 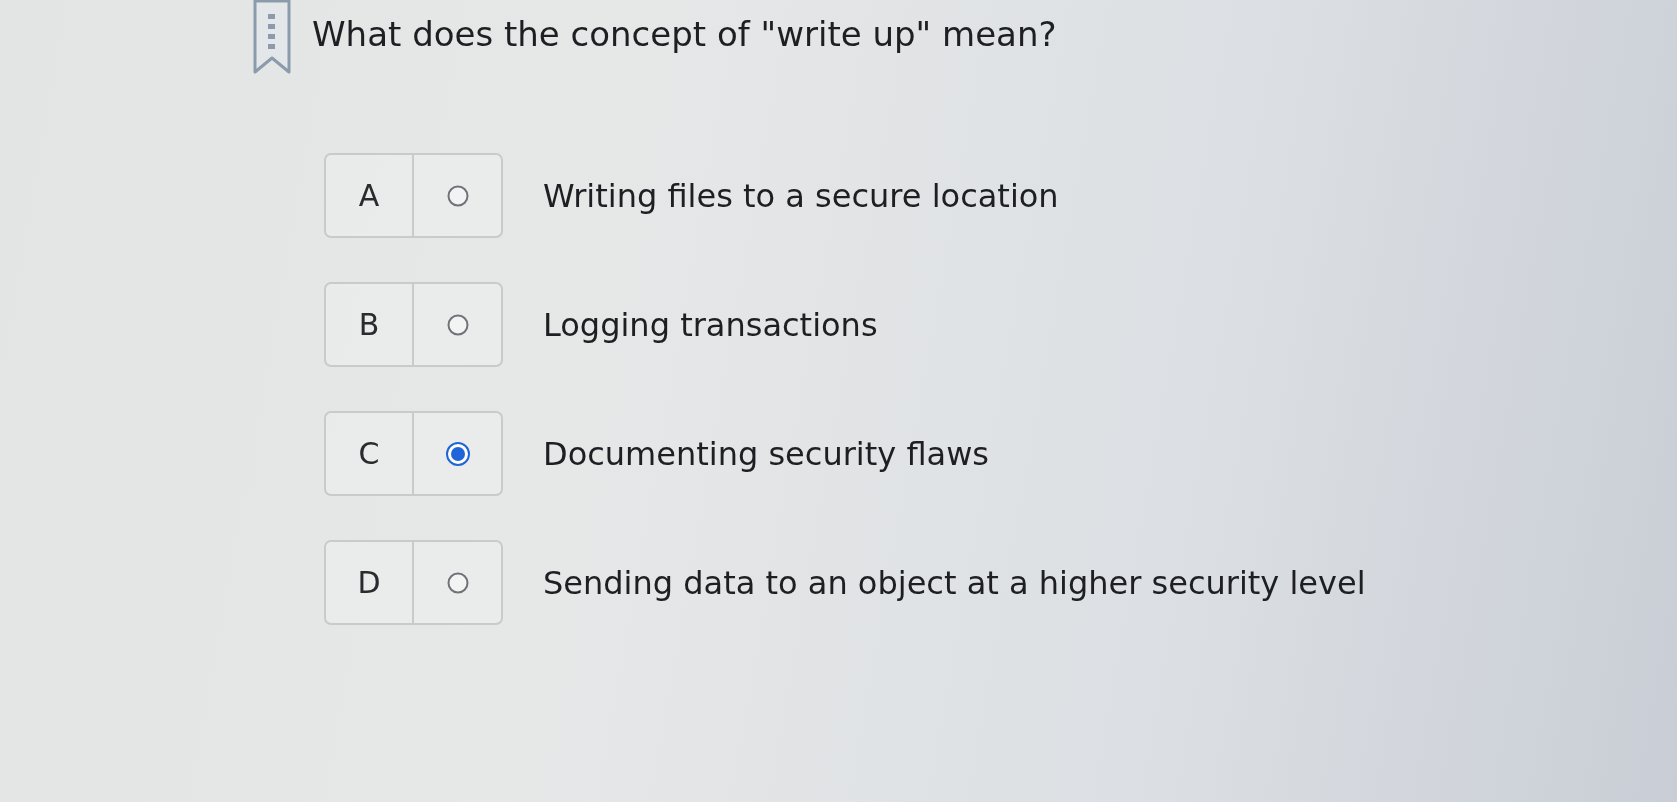 What do you see at coordinates (369, 324) in the screenshot?
I see `choice-letter: B` at bounding box center [369, 324].